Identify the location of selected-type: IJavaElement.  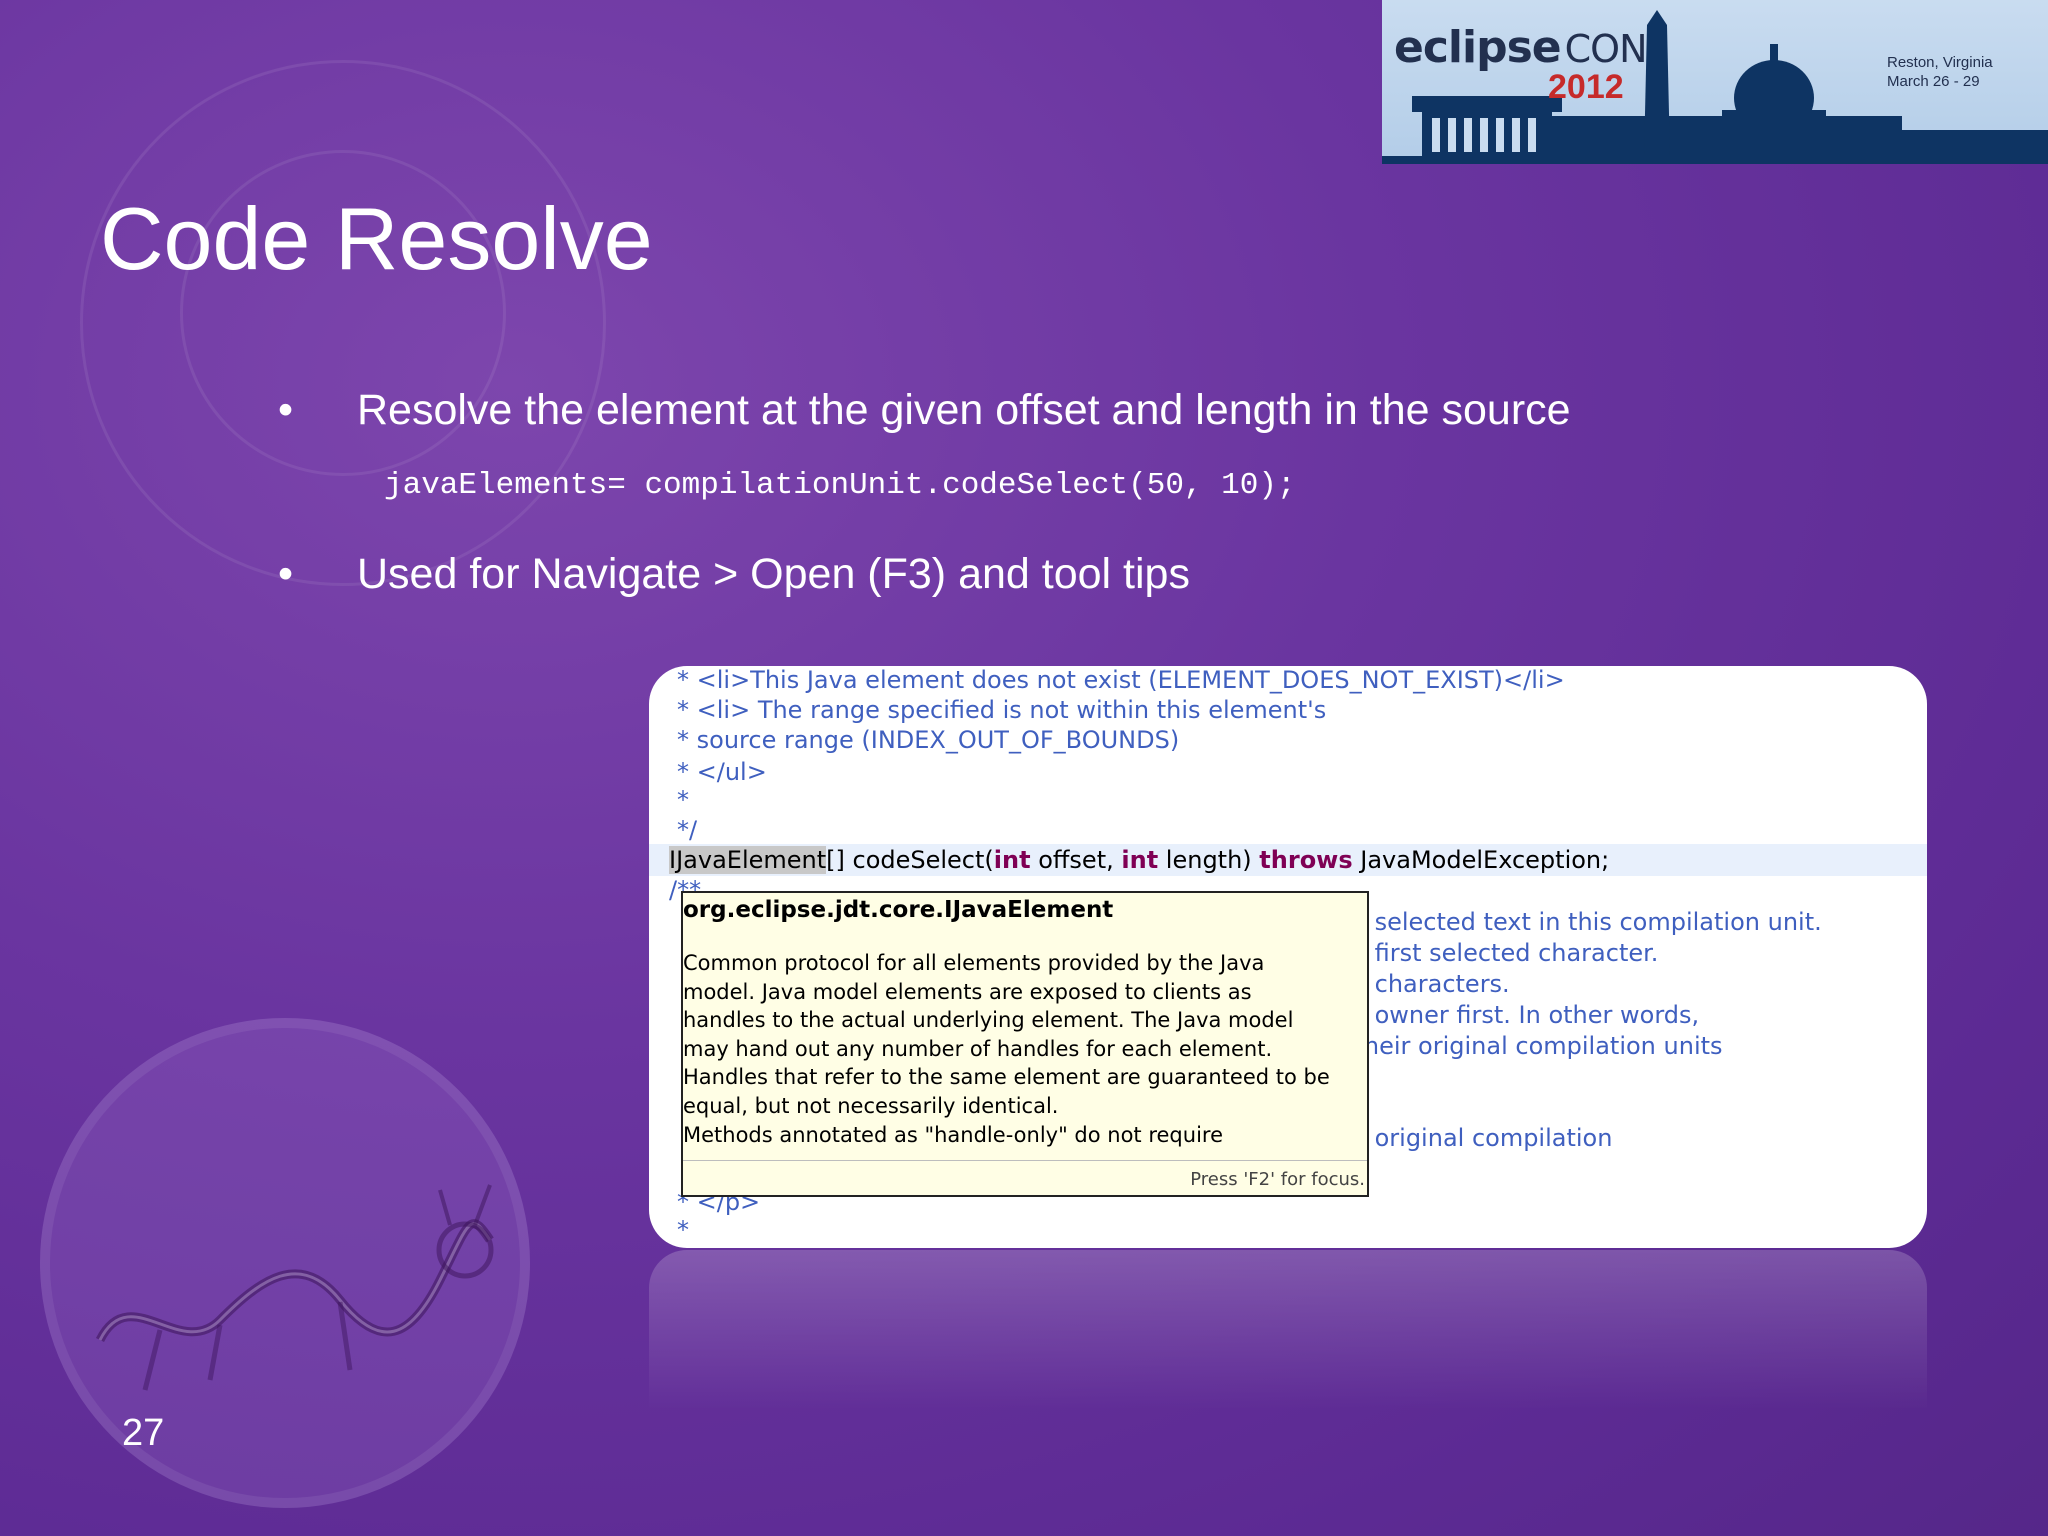
(748, 860).